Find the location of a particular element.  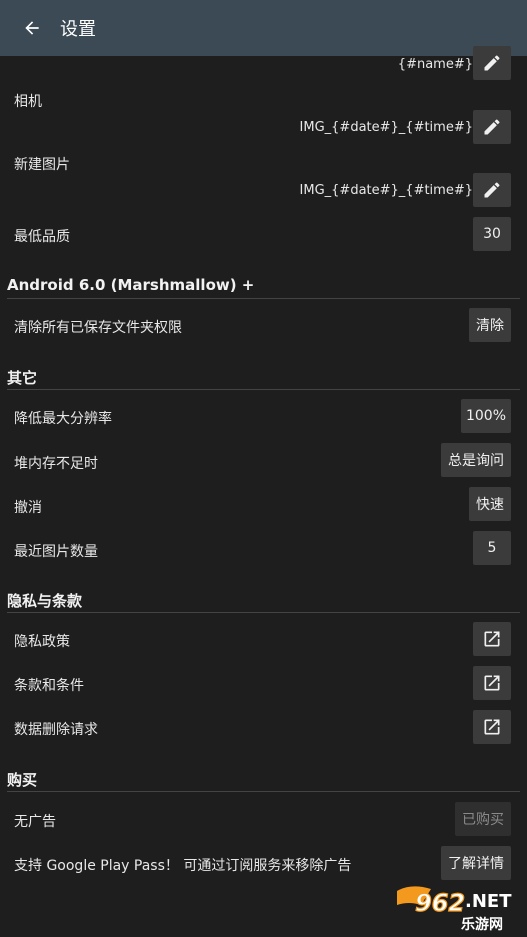

default-name-value: {#name#} is located at coordinates (435, 64).